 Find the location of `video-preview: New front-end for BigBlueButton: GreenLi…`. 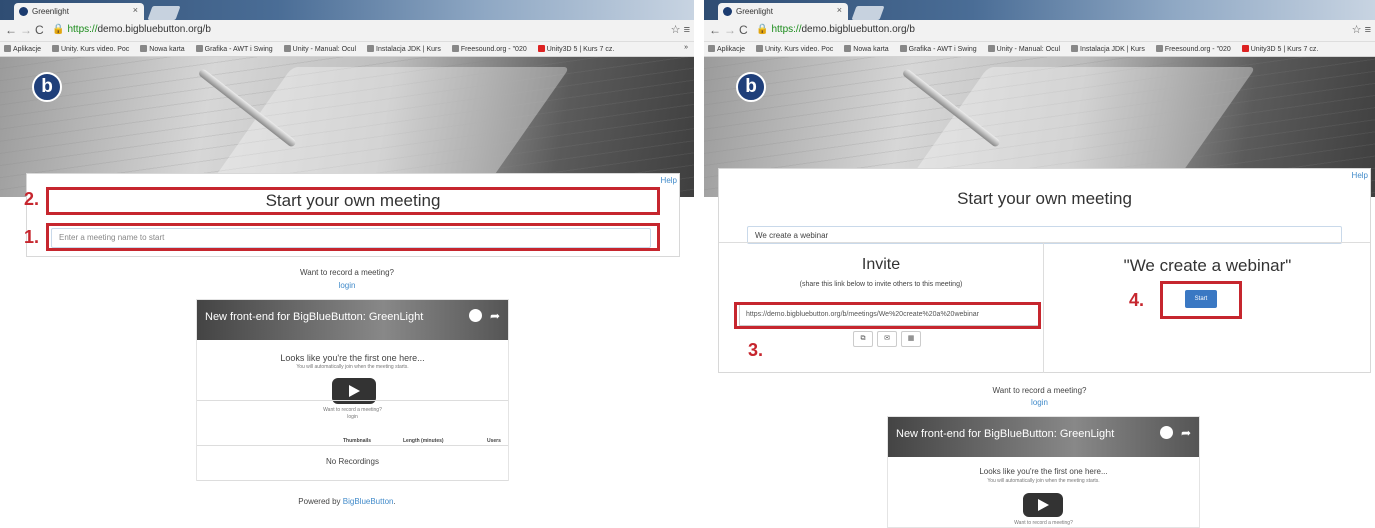

video-preview: New front-end for BigBlueButton: GreenLi… is located at coordinates (1043, 472).